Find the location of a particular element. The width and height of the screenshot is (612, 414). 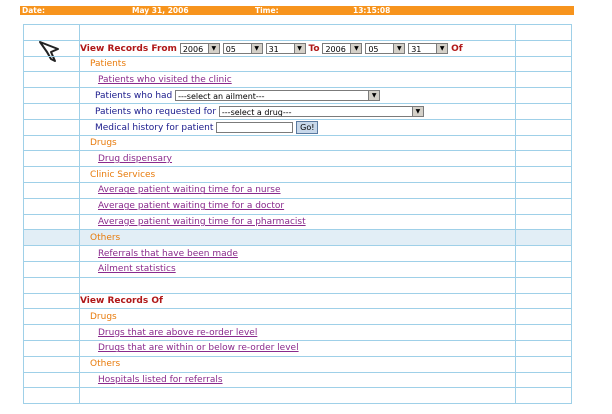

time-value: 13:15:08 is located at coordinates (372, 10).